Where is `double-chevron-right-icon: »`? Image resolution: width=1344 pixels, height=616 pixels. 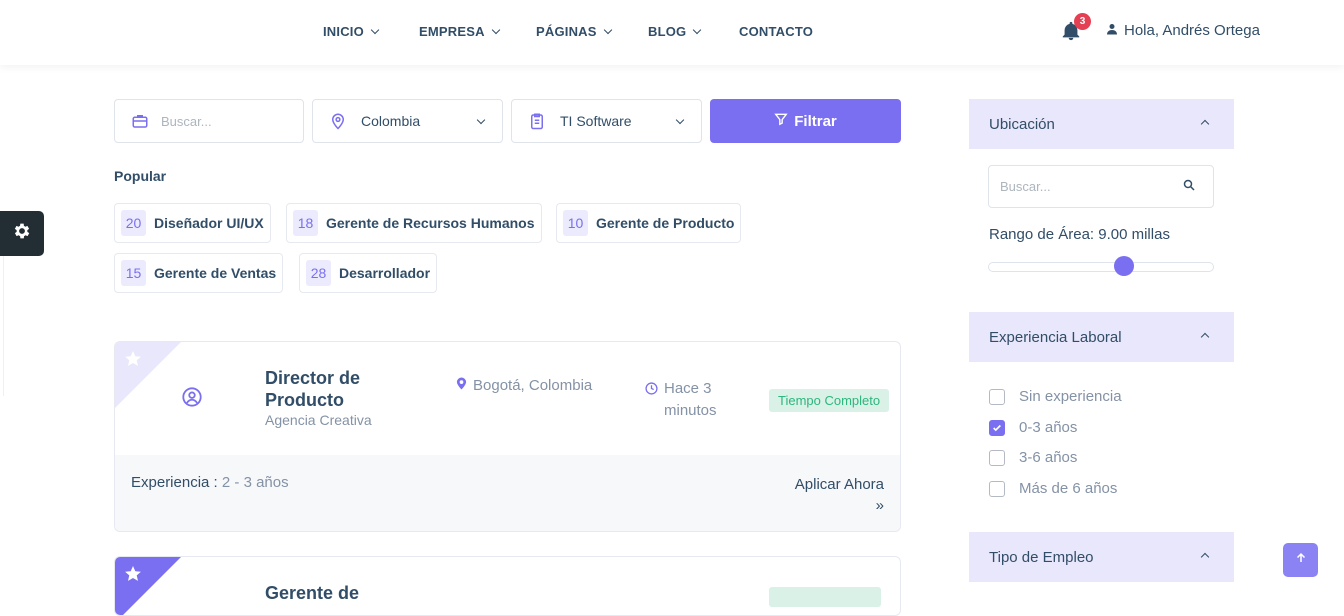 double-chevron-right-icon: » is located at coordinates (879, 505).